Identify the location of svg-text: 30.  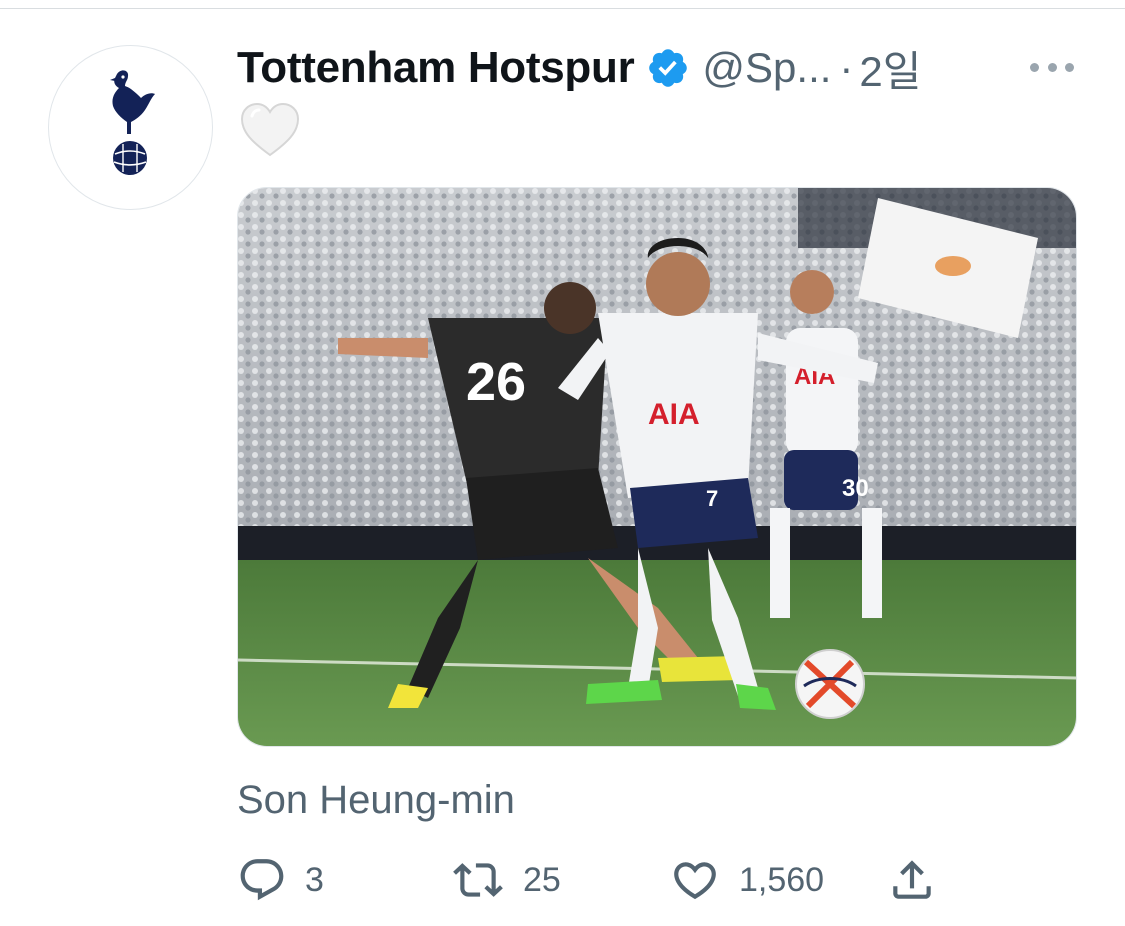
(855, 488).